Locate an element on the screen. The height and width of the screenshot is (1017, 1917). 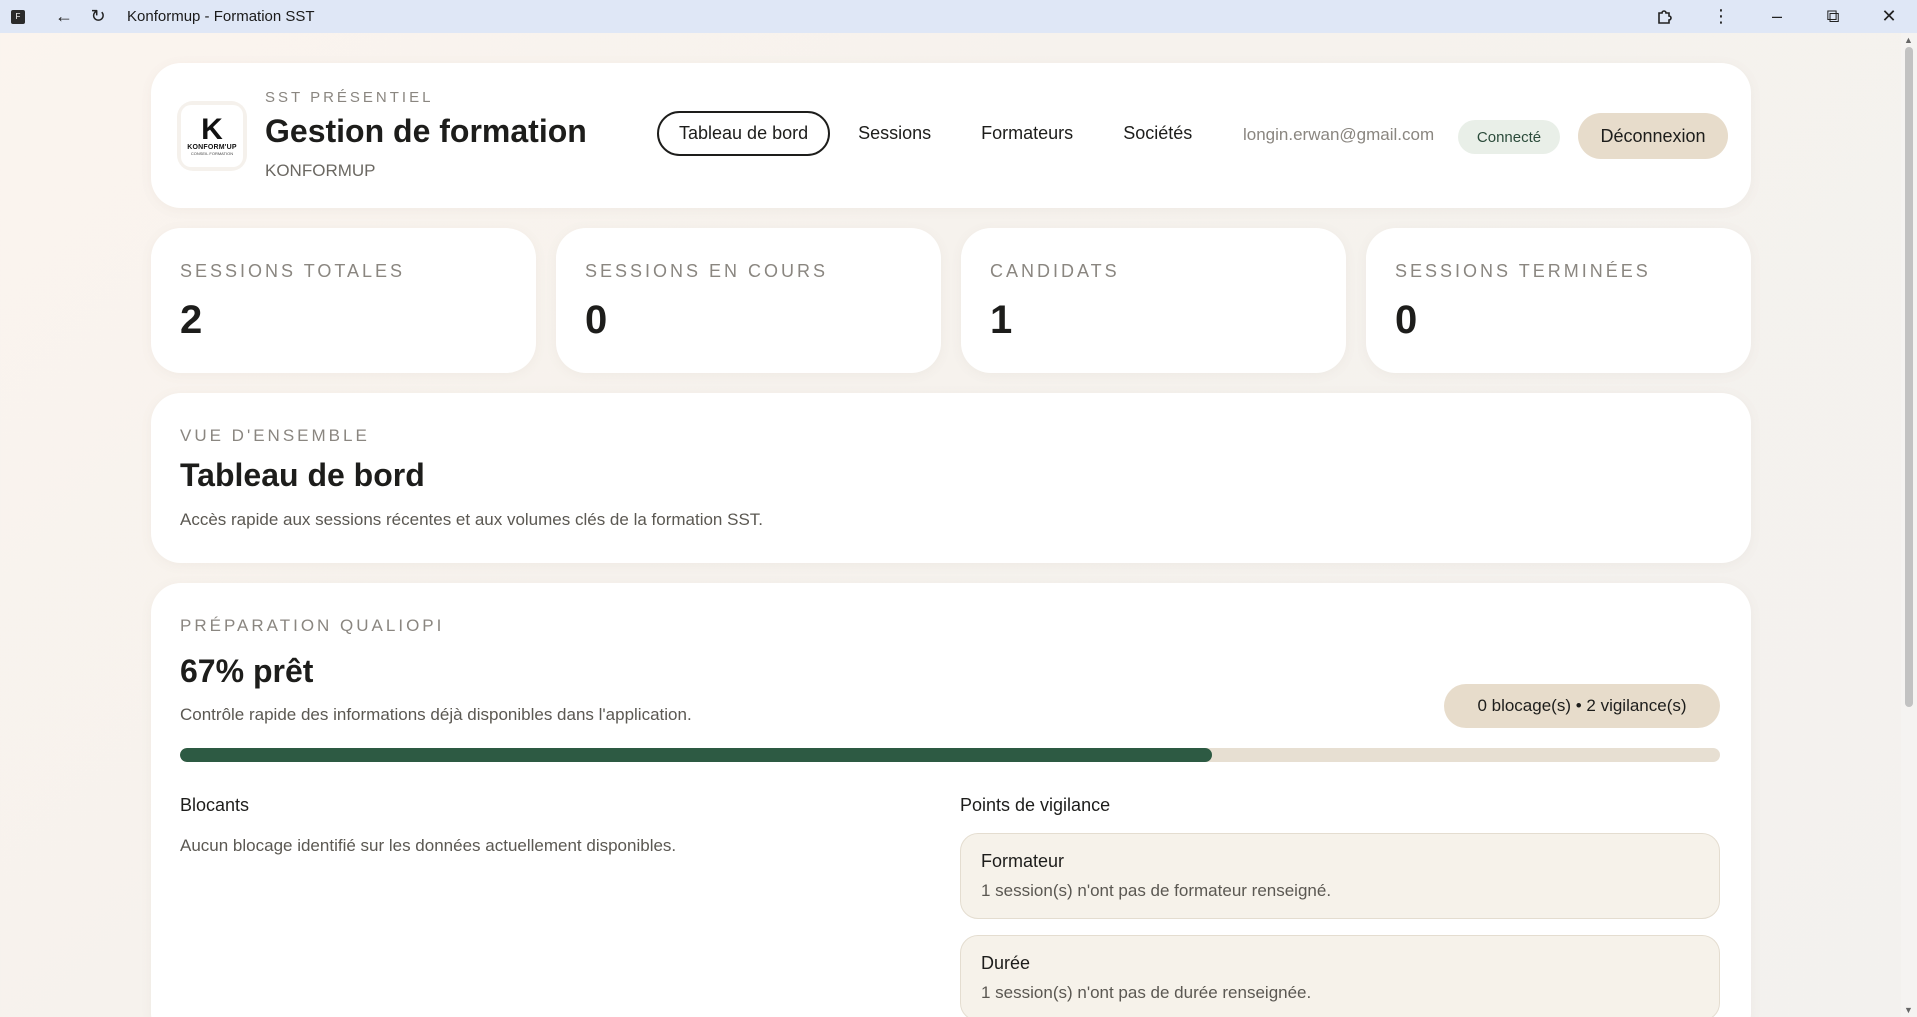
minimize-icon: – is located at coordinates (1777, 16).